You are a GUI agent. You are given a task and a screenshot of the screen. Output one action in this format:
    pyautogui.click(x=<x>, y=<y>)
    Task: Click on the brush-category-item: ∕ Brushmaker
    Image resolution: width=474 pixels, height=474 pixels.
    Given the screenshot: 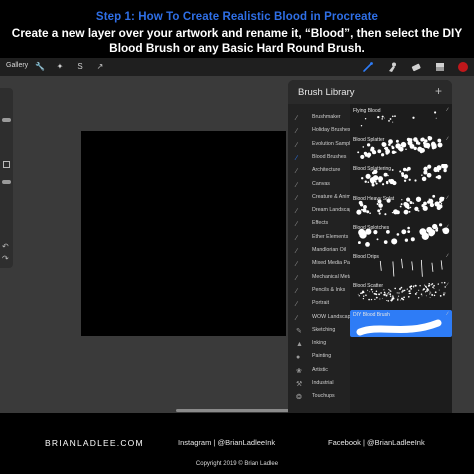 What is the action you would take?
    pyautogui.click(x=323, y=118)
    